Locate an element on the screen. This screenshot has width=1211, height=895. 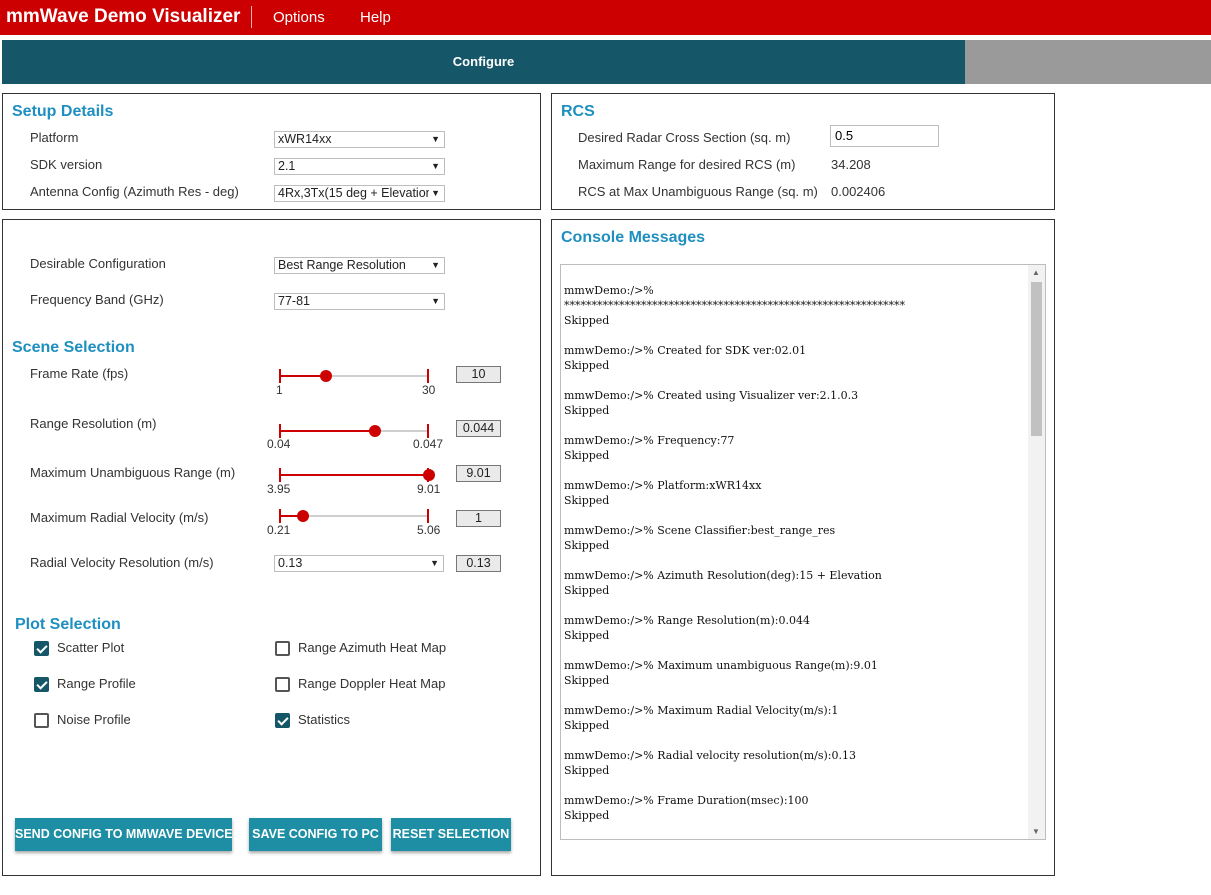
range-azimuth-heatmap-label: Range Azimuth Heat Map is located at coordinates (372, 647).